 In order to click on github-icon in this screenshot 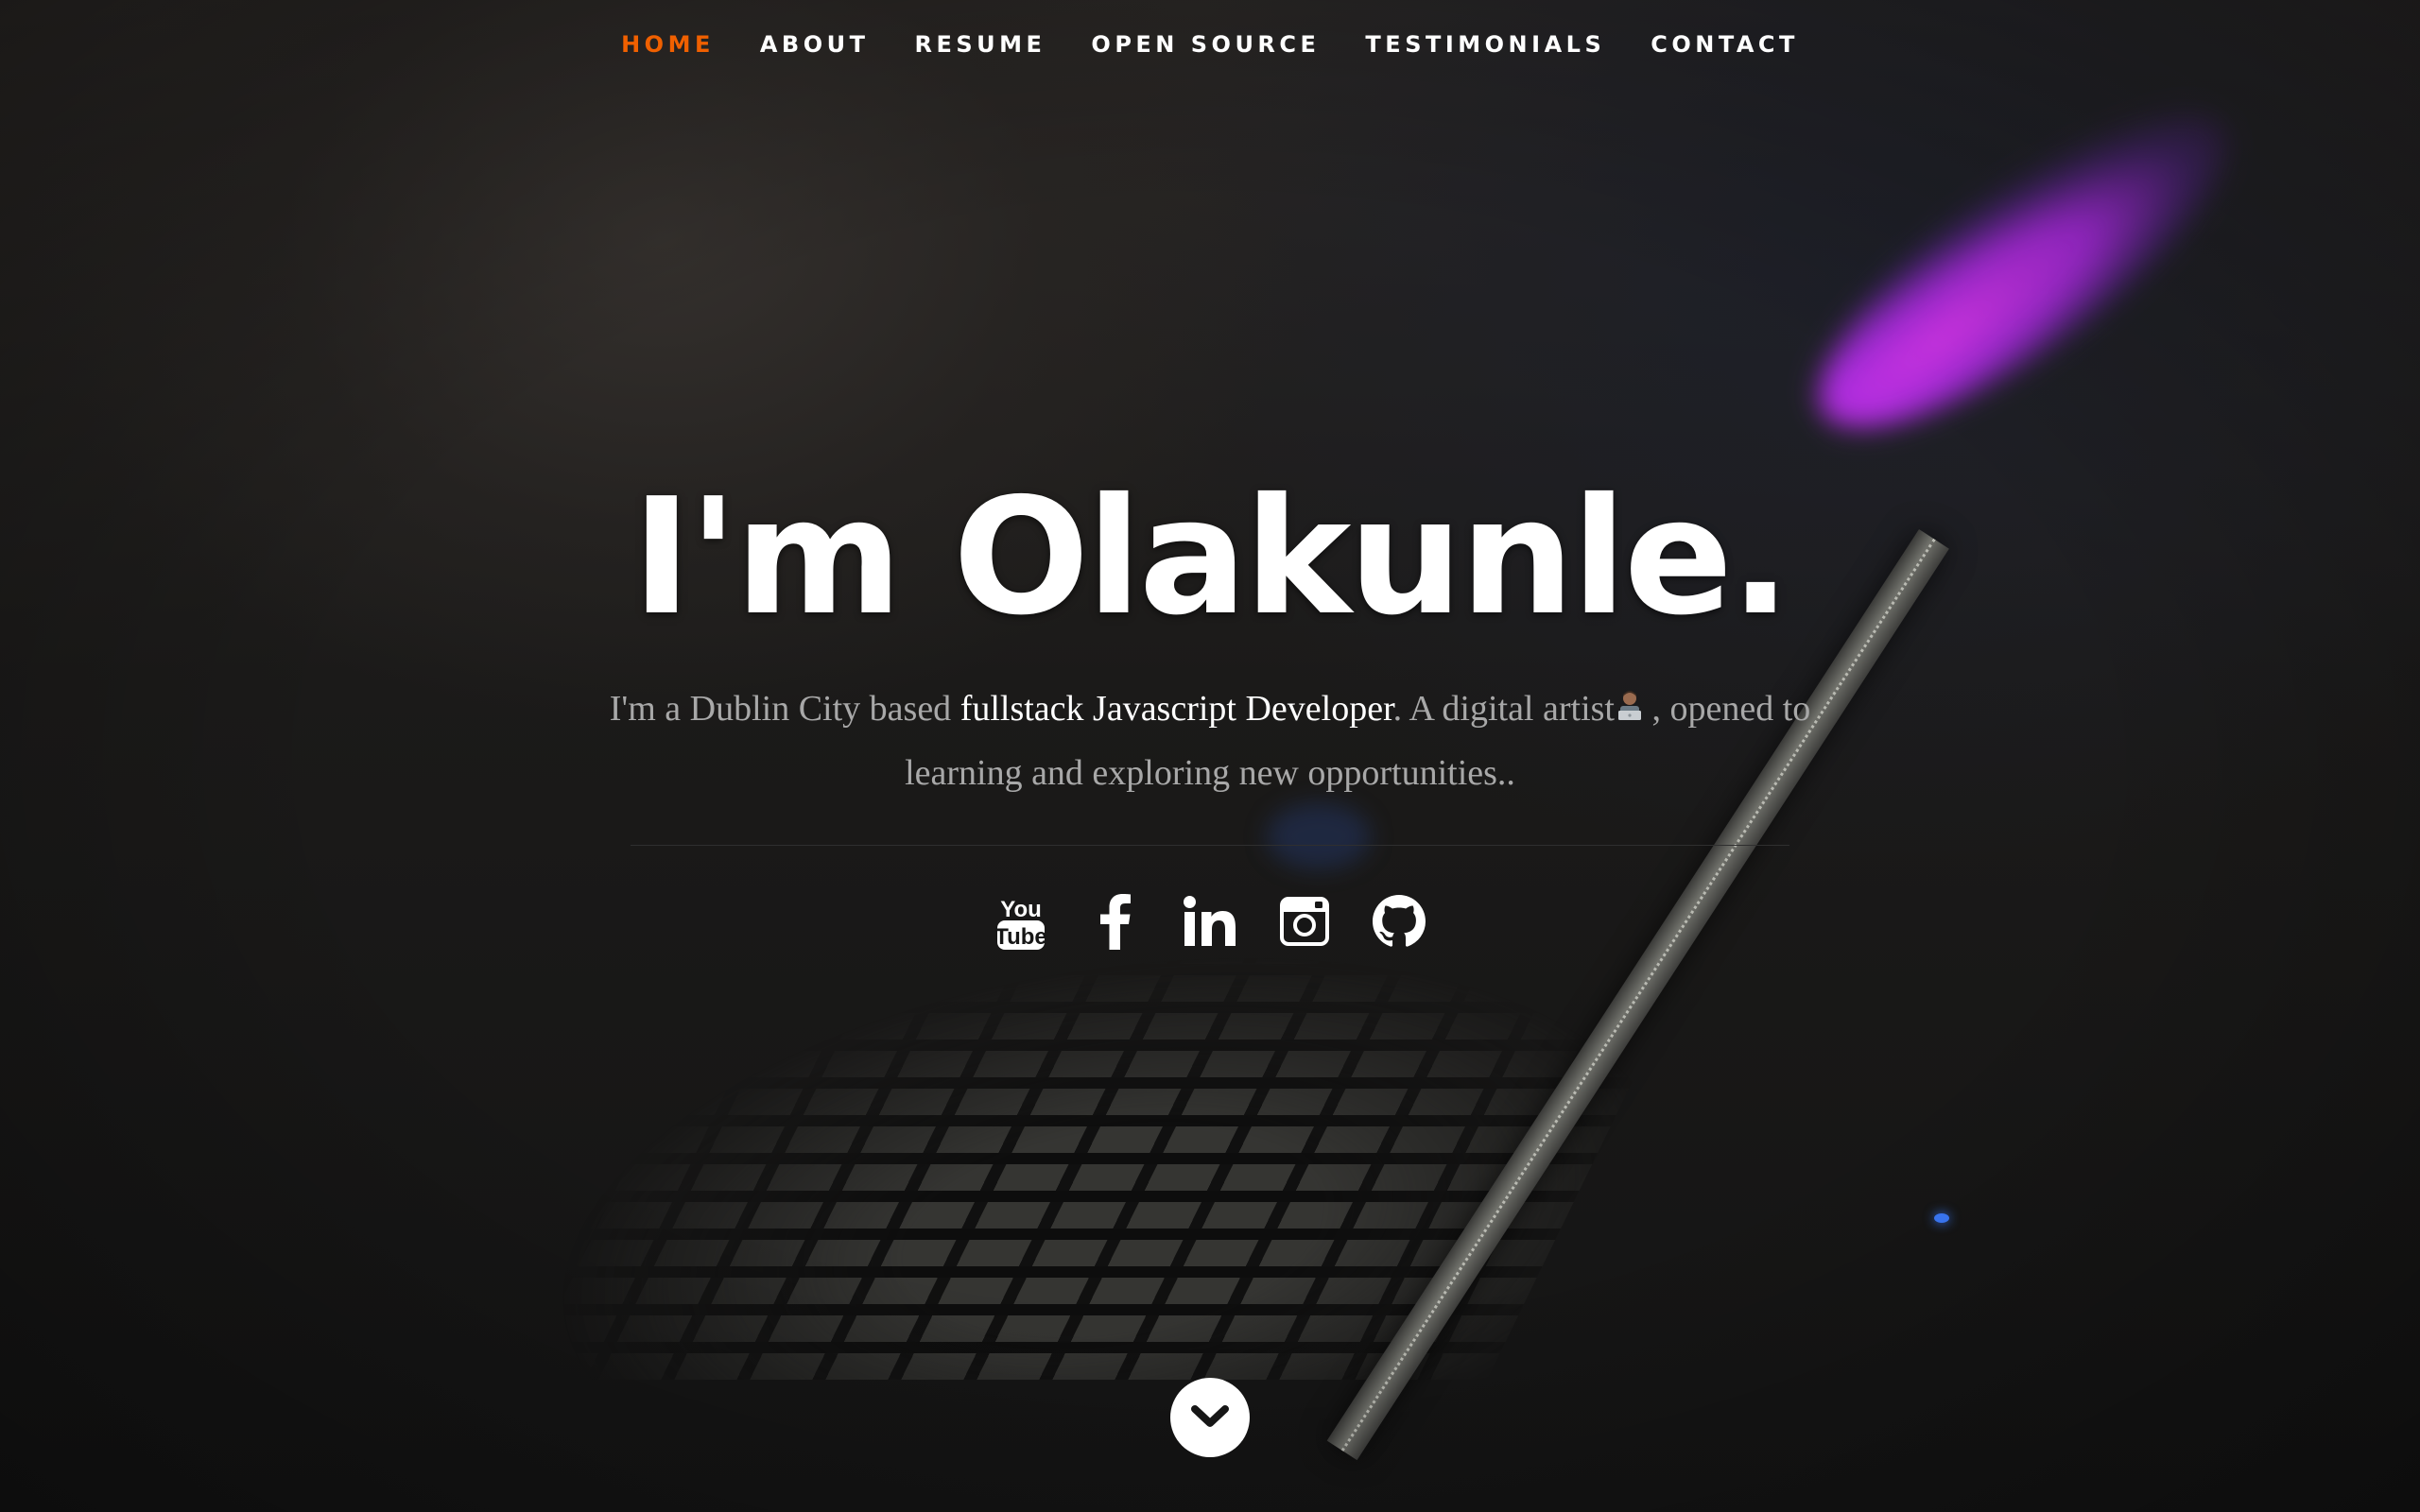, I will do `click(1399, 921)`.